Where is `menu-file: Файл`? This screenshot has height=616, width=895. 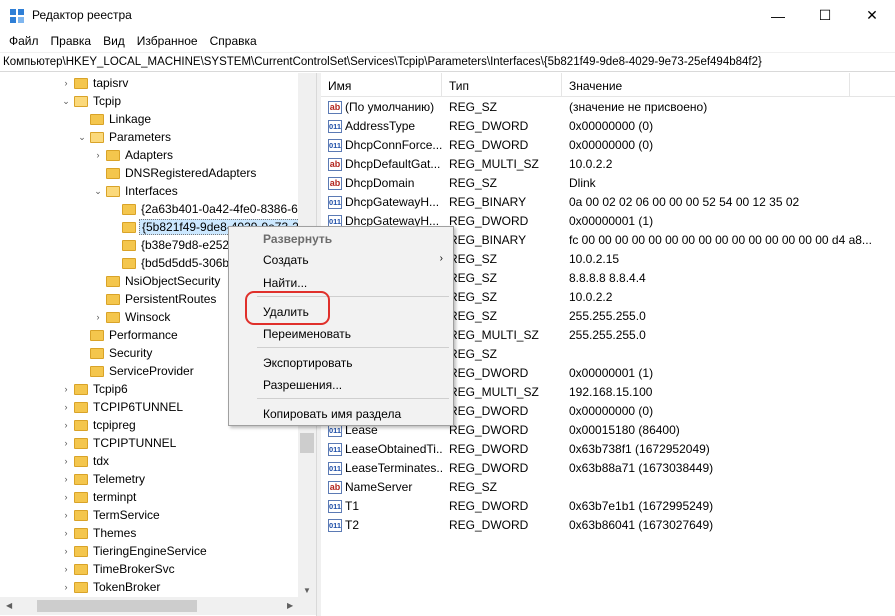 menu-file: Файл is located at coordinates (24, 41).